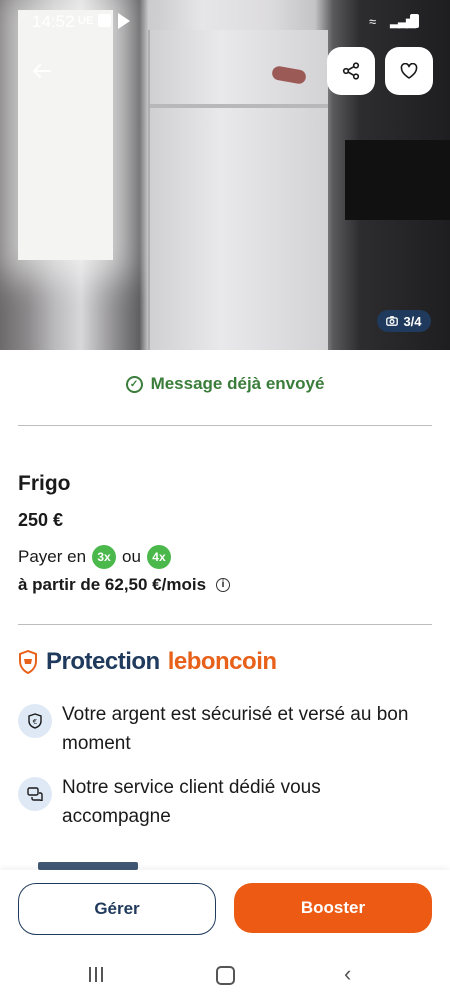  Describe the element at coordinates (44, 483) in the screenshot. I see `listing-title: Frigo` at that location.